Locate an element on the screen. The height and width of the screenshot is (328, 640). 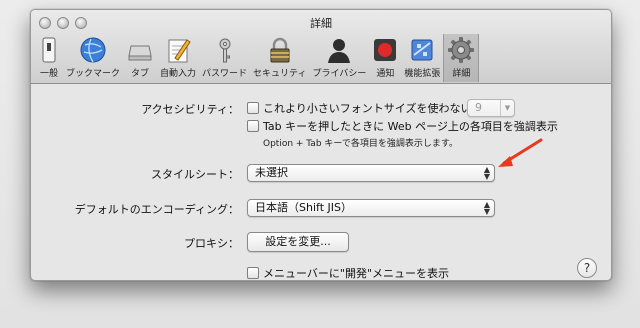
develop-menu-checkbox is located at coordinates (253, 273).